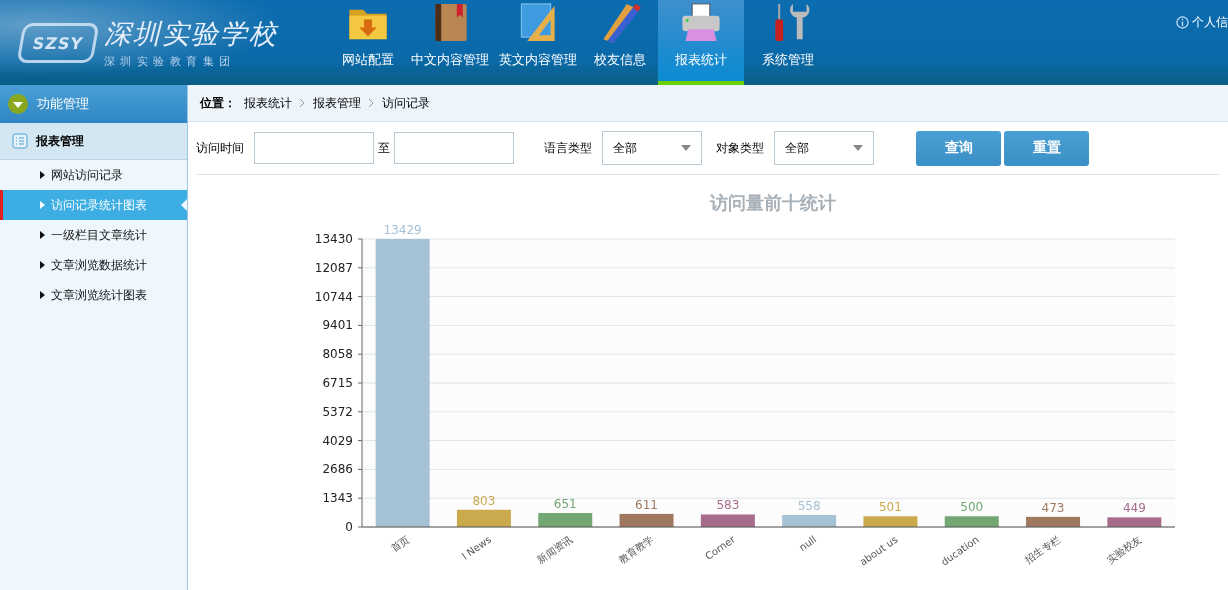 The image size is (1228, 590). What do you see at coordinates (890, 507) in the screenshot?
I see `bar-value-label: 501` at bounding box center [890, 507].